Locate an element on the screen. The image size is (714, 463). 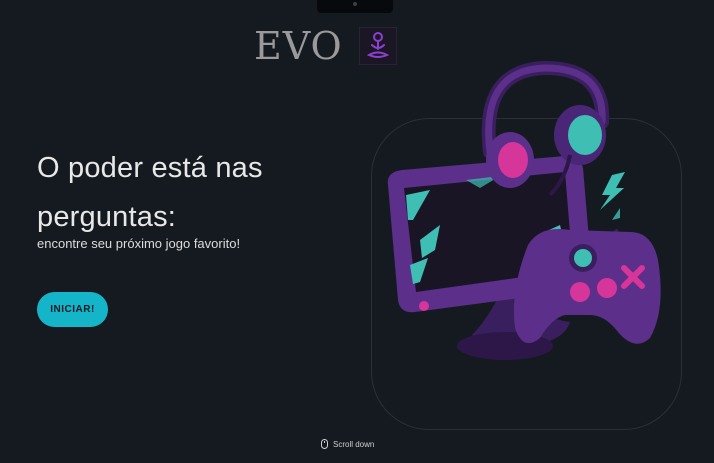
start-button: INICIAR! is located at coordinates (72, 309).